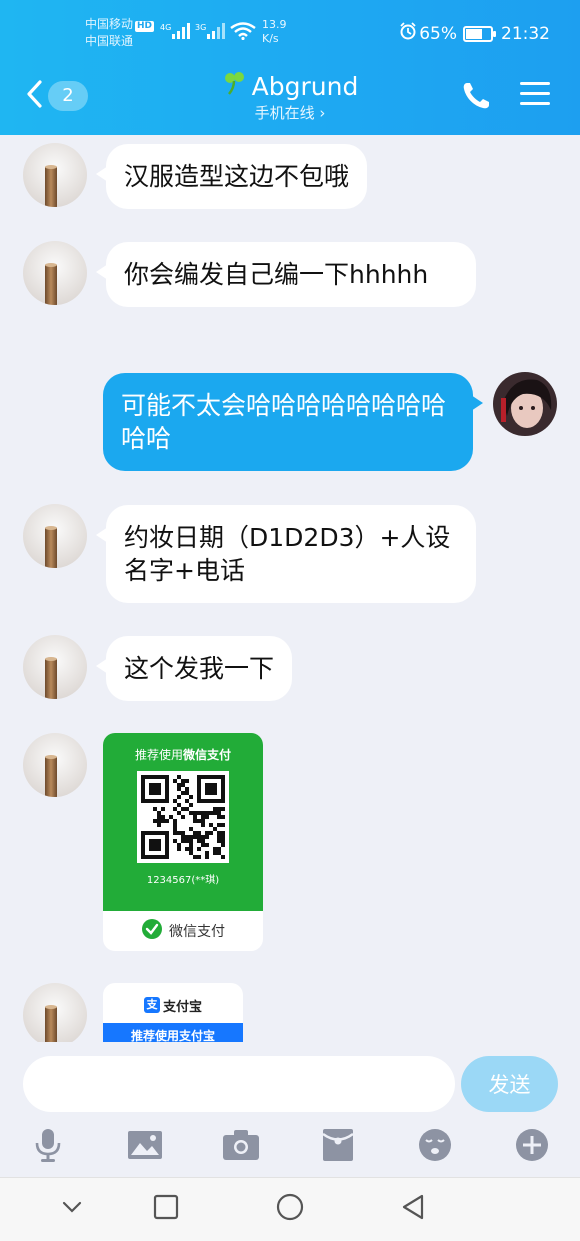  What do you see at coordinates (293, 422) in the screenshot?
I see `message-bubble: 可能不太会哈哈哈哈哈哈哈哈哈哈` at bounding box center [293, 422].